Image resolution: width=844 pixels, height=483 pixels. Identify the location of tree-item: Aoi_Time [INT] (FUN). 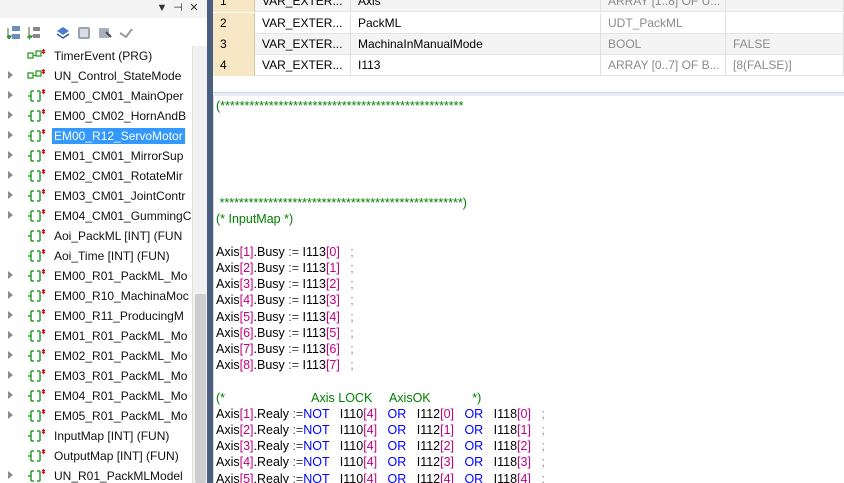
(96, 256).